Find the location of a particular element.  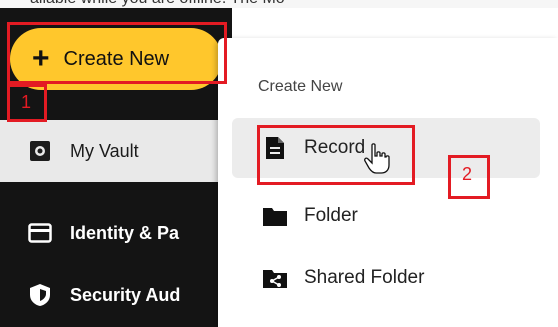

sidebar-item-identity: Identity & Pa is located at coordinates (116, 233).